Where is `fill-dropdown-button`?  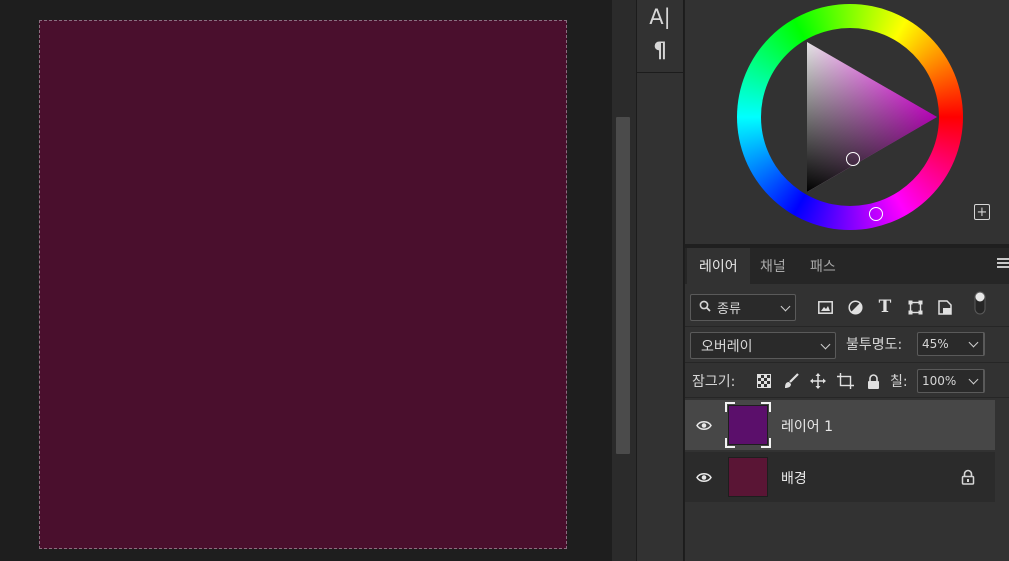 fill-dropdown-button is located at coordinates (974, 381).